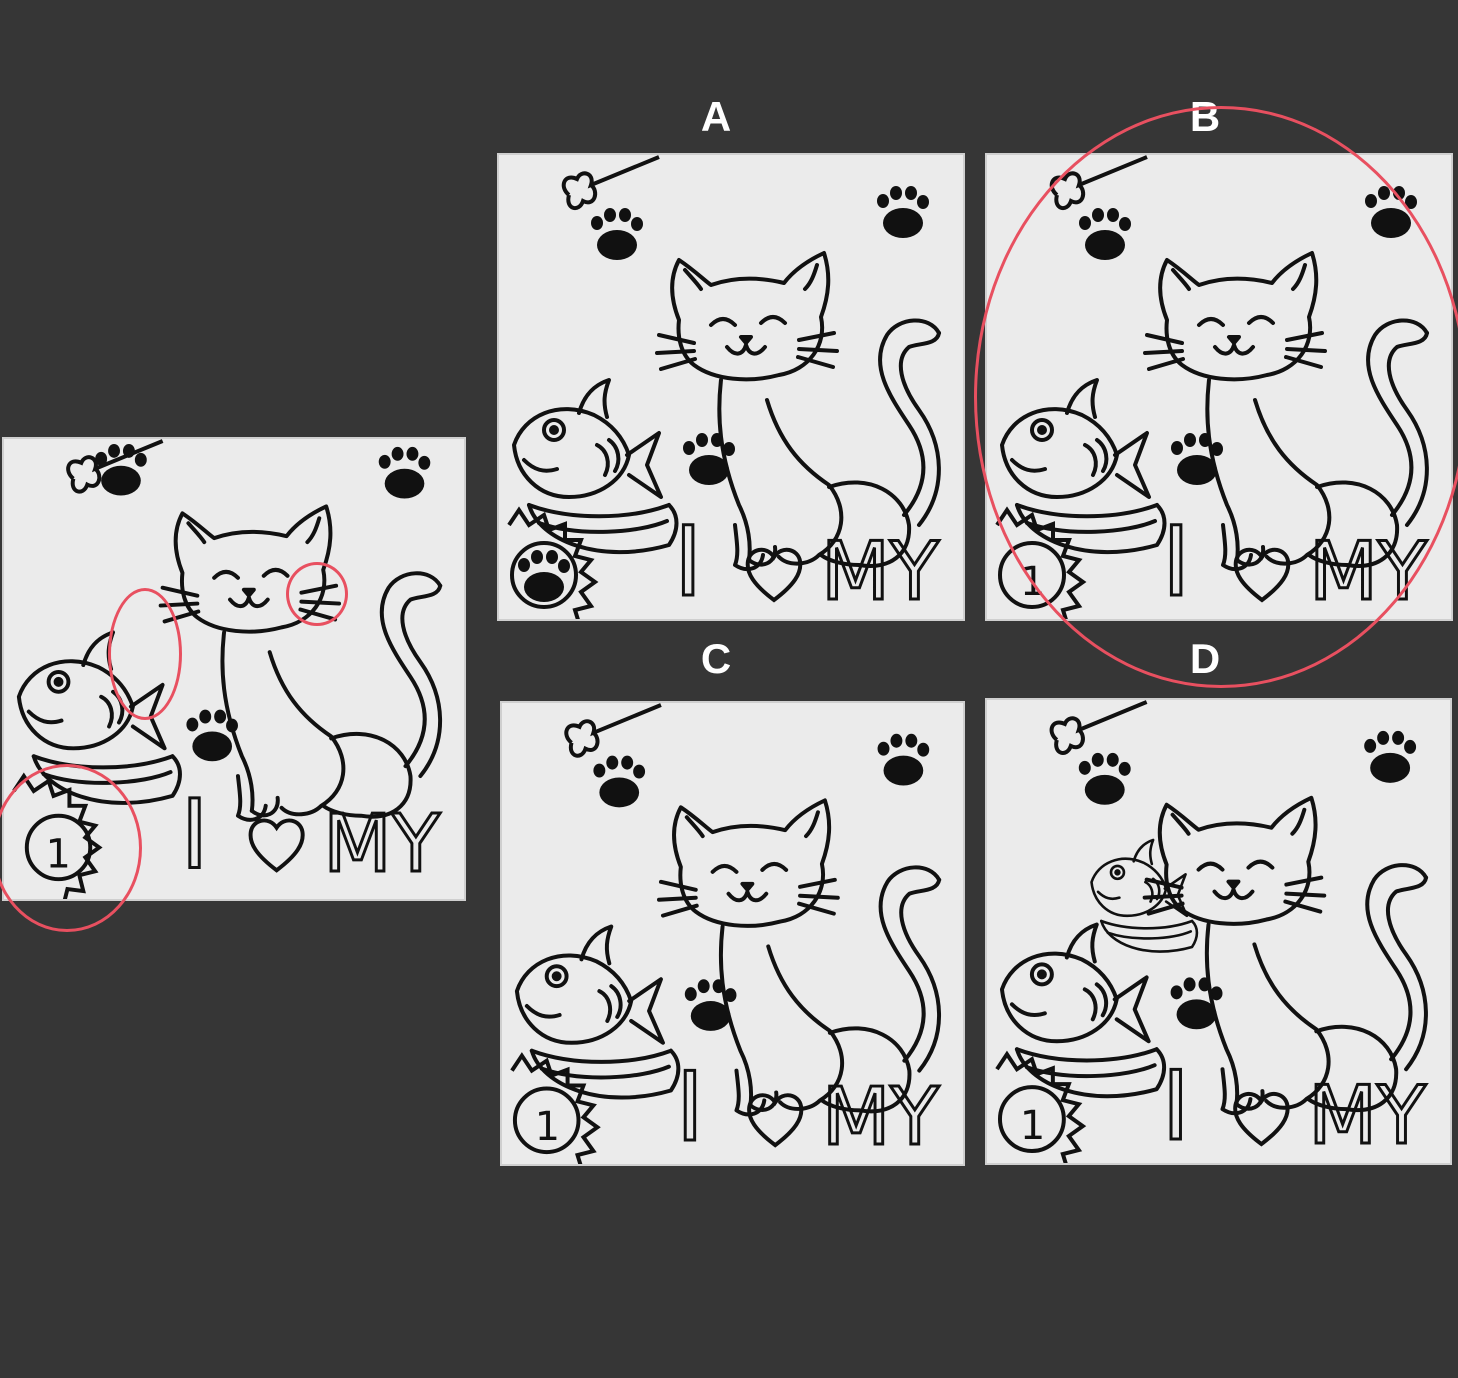  I want to click on option-b-image: 1 I MY, so click(1219, 387).